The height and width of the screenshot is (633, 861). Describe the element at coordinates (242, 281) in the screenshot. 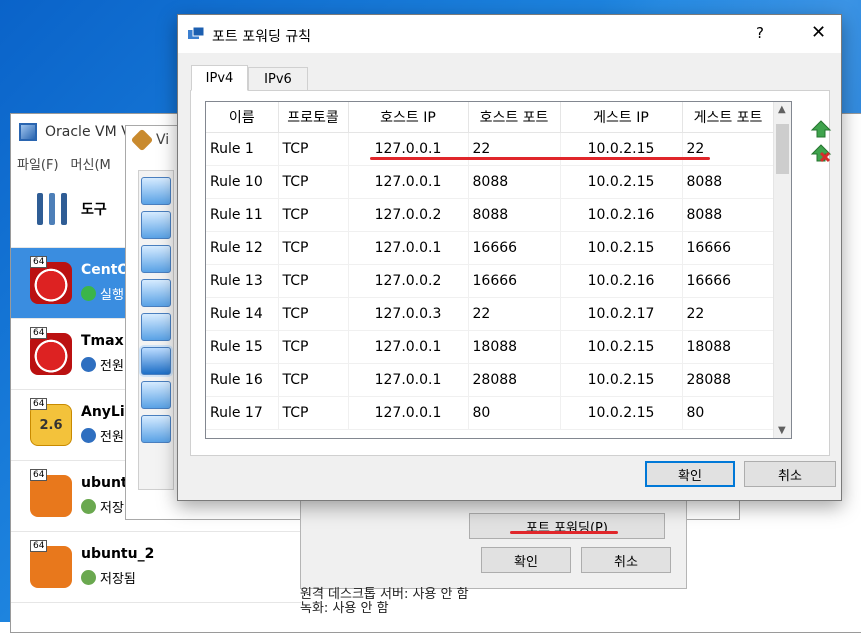

I see `rule-name-cell: Rule 13` at that location.